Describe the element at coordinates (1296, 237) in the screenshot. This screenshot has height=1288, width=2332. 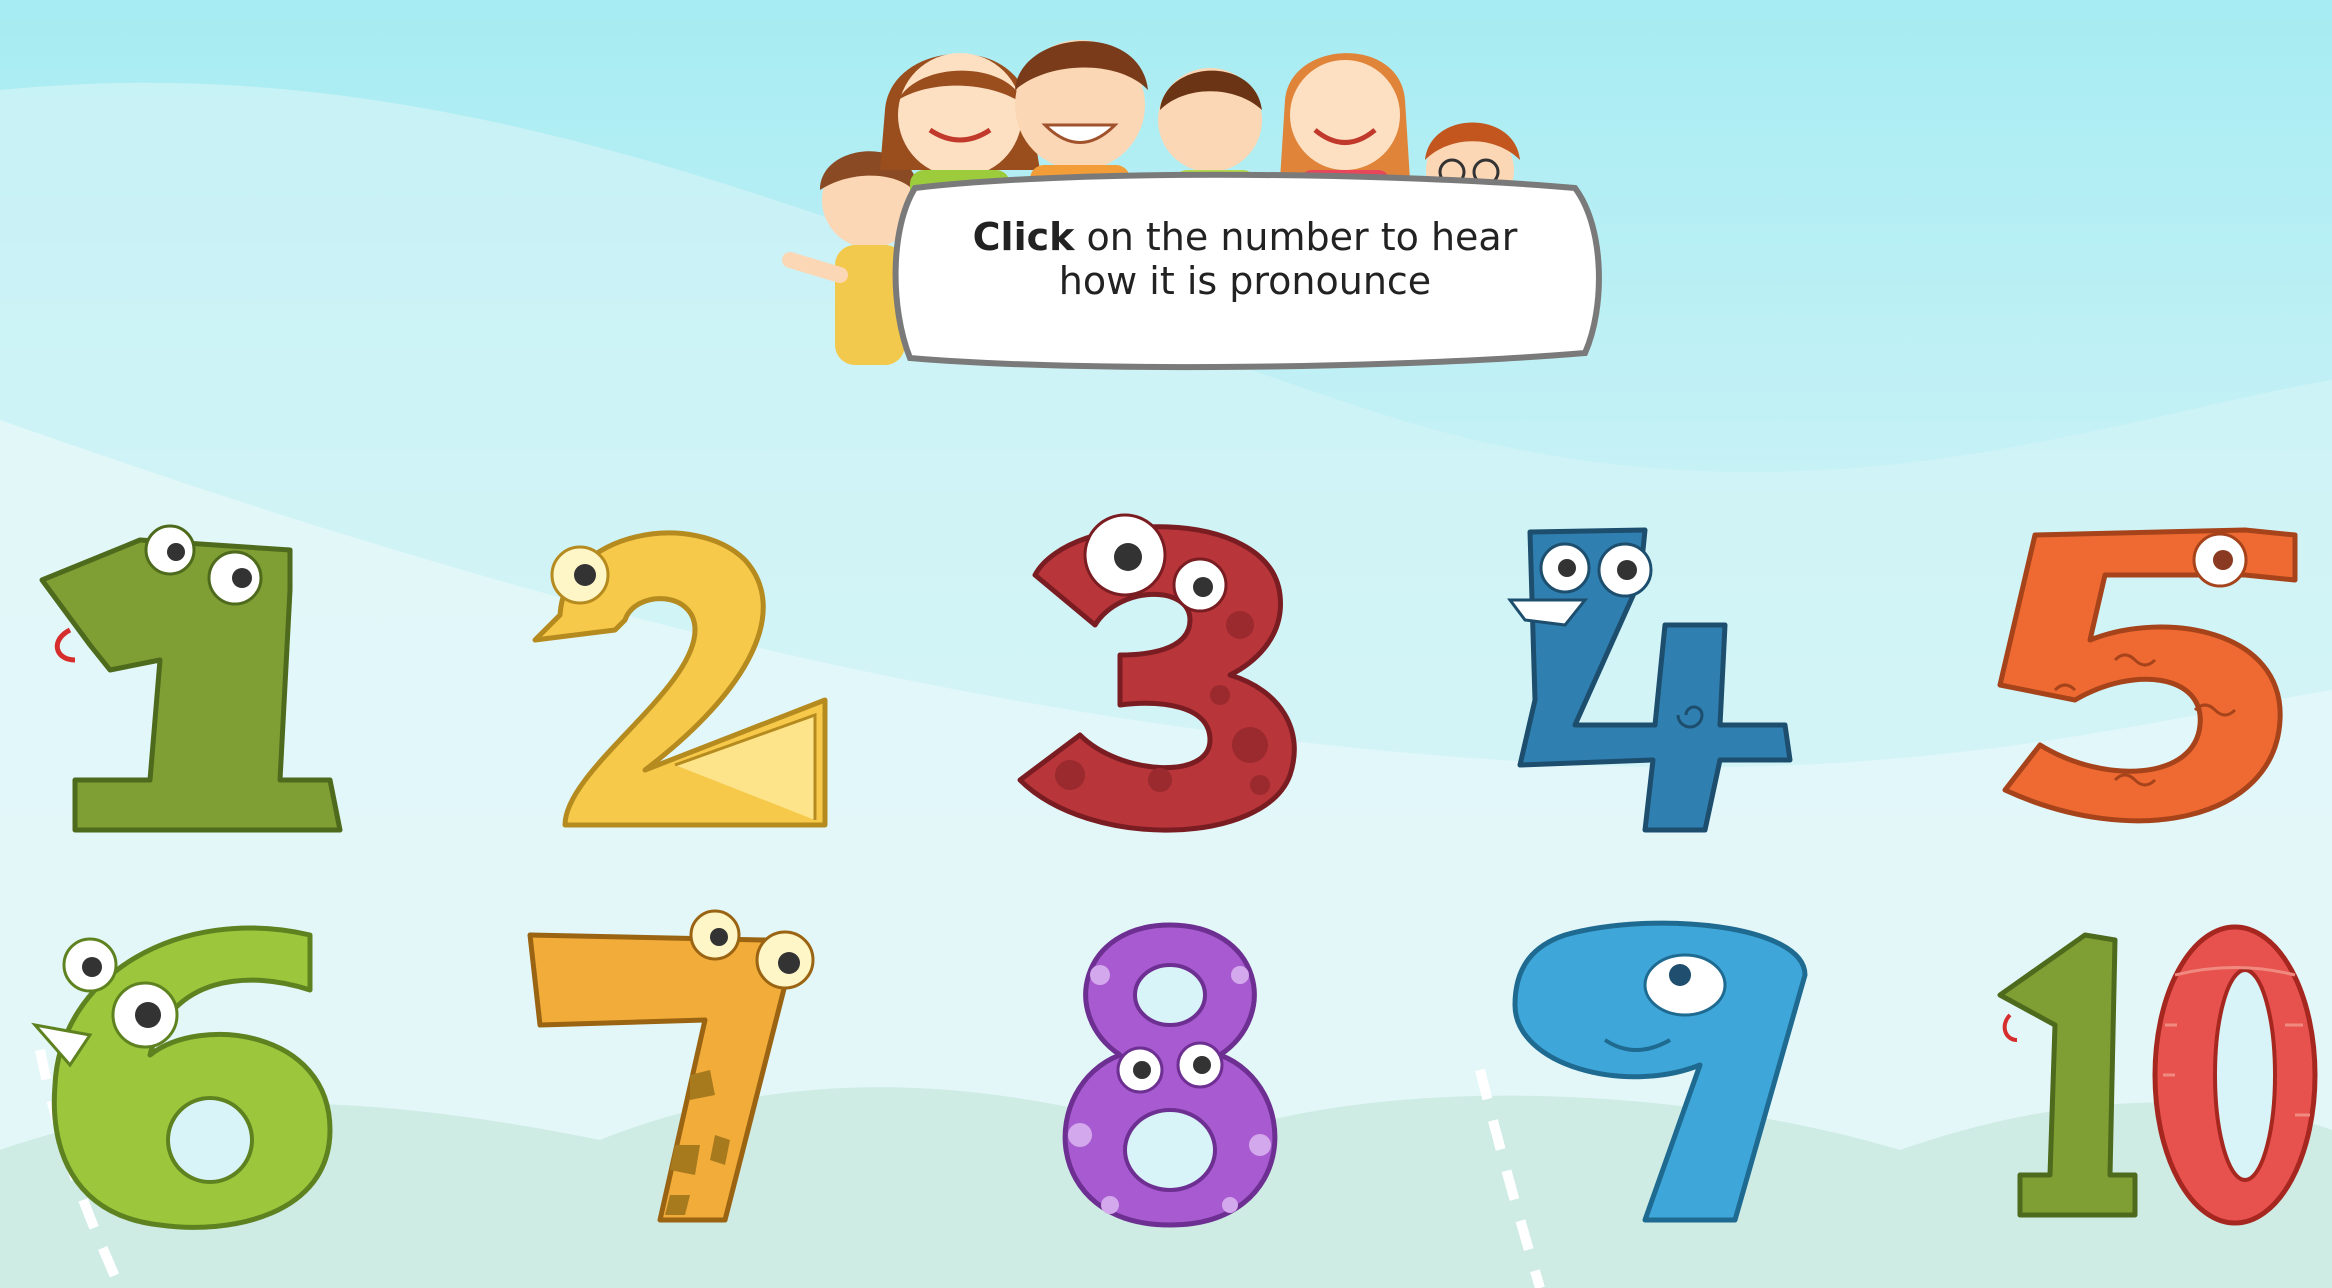
I see `instruction-line1: on the number to hear` at that location.